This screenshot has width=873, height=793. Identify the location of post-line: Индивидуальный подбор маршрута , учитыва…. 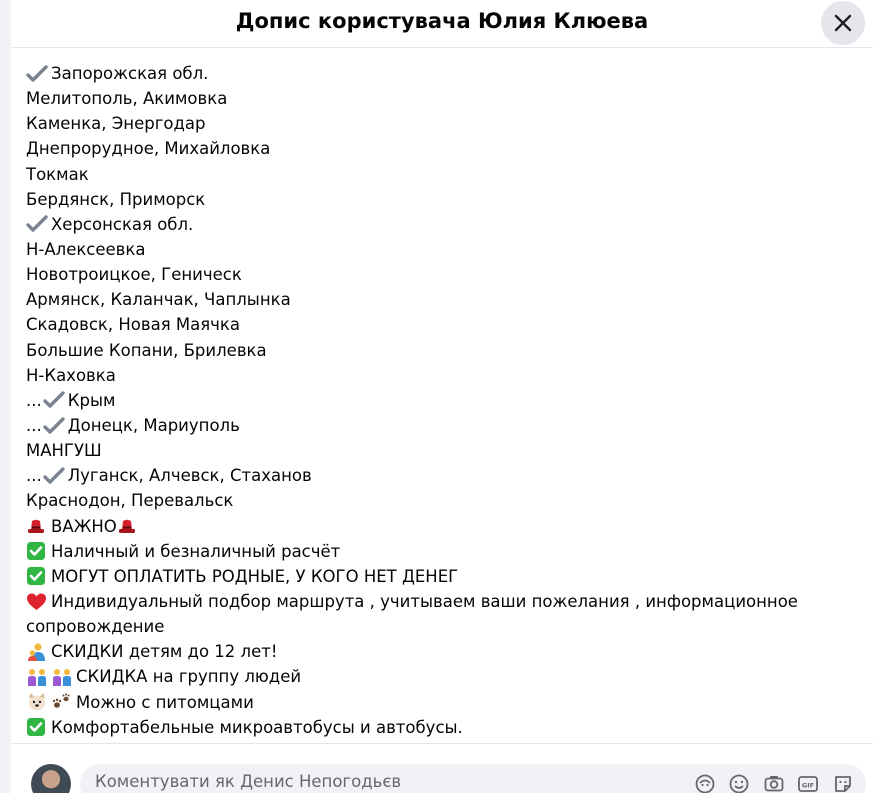
(441, 614).